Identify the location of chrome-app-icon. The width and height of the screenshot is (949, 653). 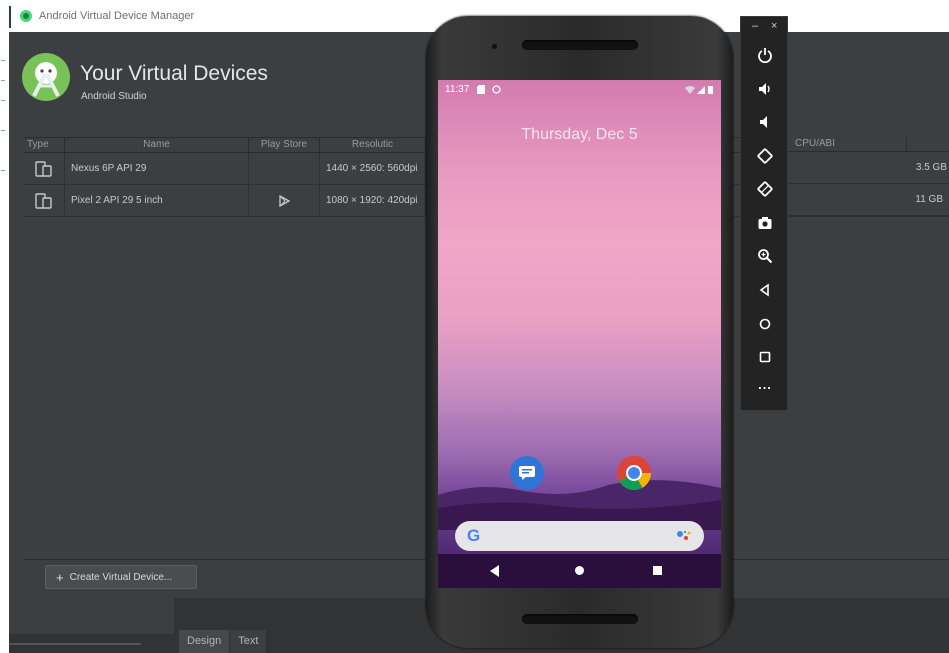
(634, 473).